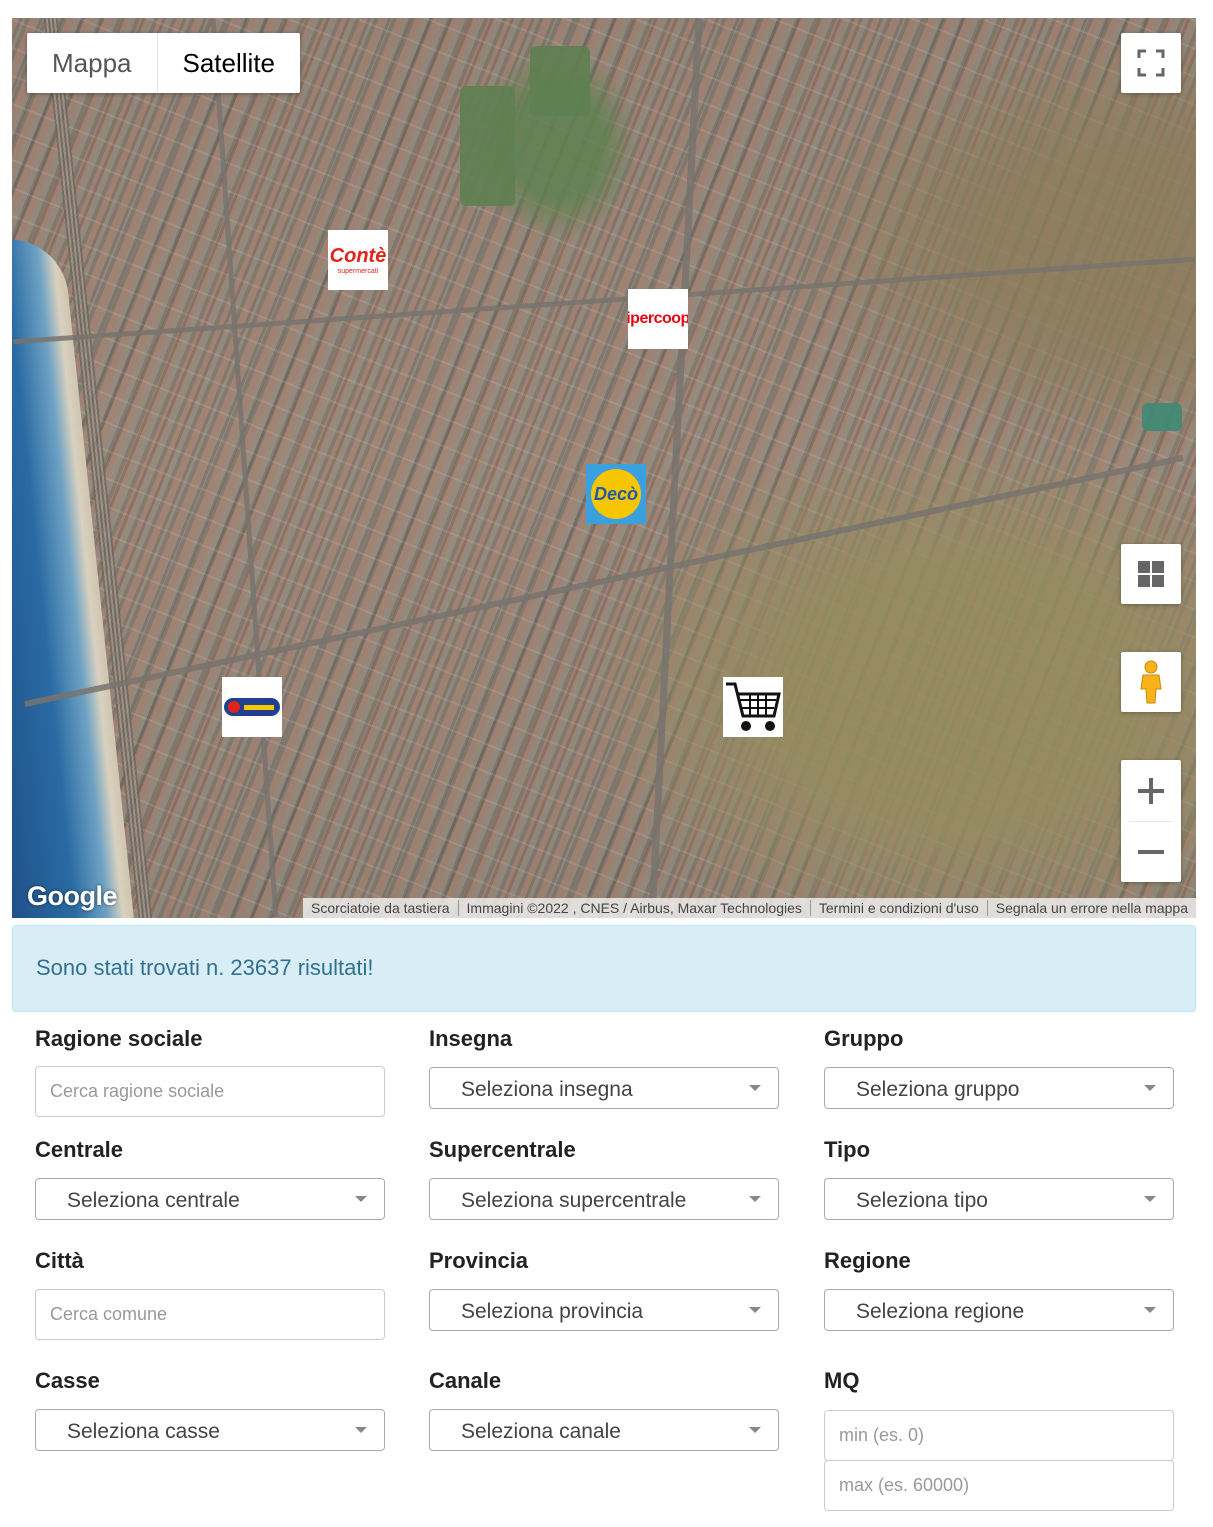  I want to click on casse-label: Casse, so click(67, 1380).